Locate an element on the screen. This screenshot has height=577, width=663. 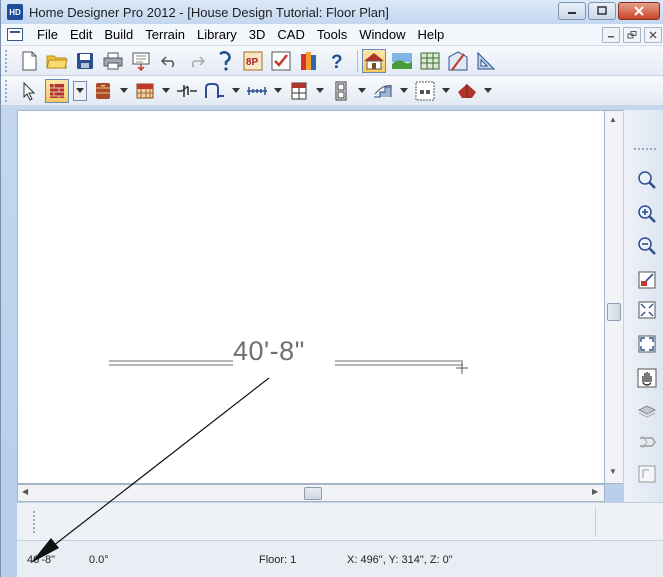
help-pointer-button is located at coordinates (225, 61).